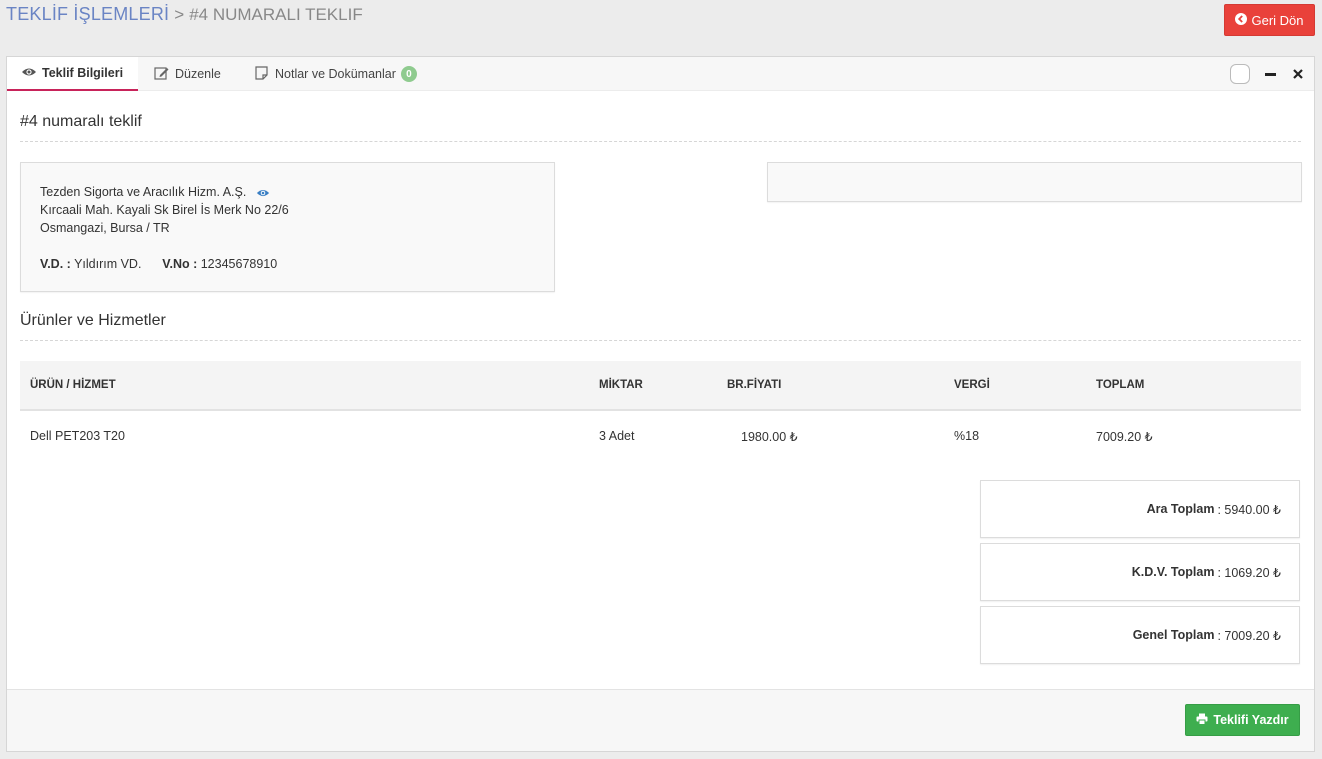  What do you see at coordinates (769, 436) in the screenshot?
I see `cell-unit-price: 1980.00 ₺` at bounding box center [769, 436].